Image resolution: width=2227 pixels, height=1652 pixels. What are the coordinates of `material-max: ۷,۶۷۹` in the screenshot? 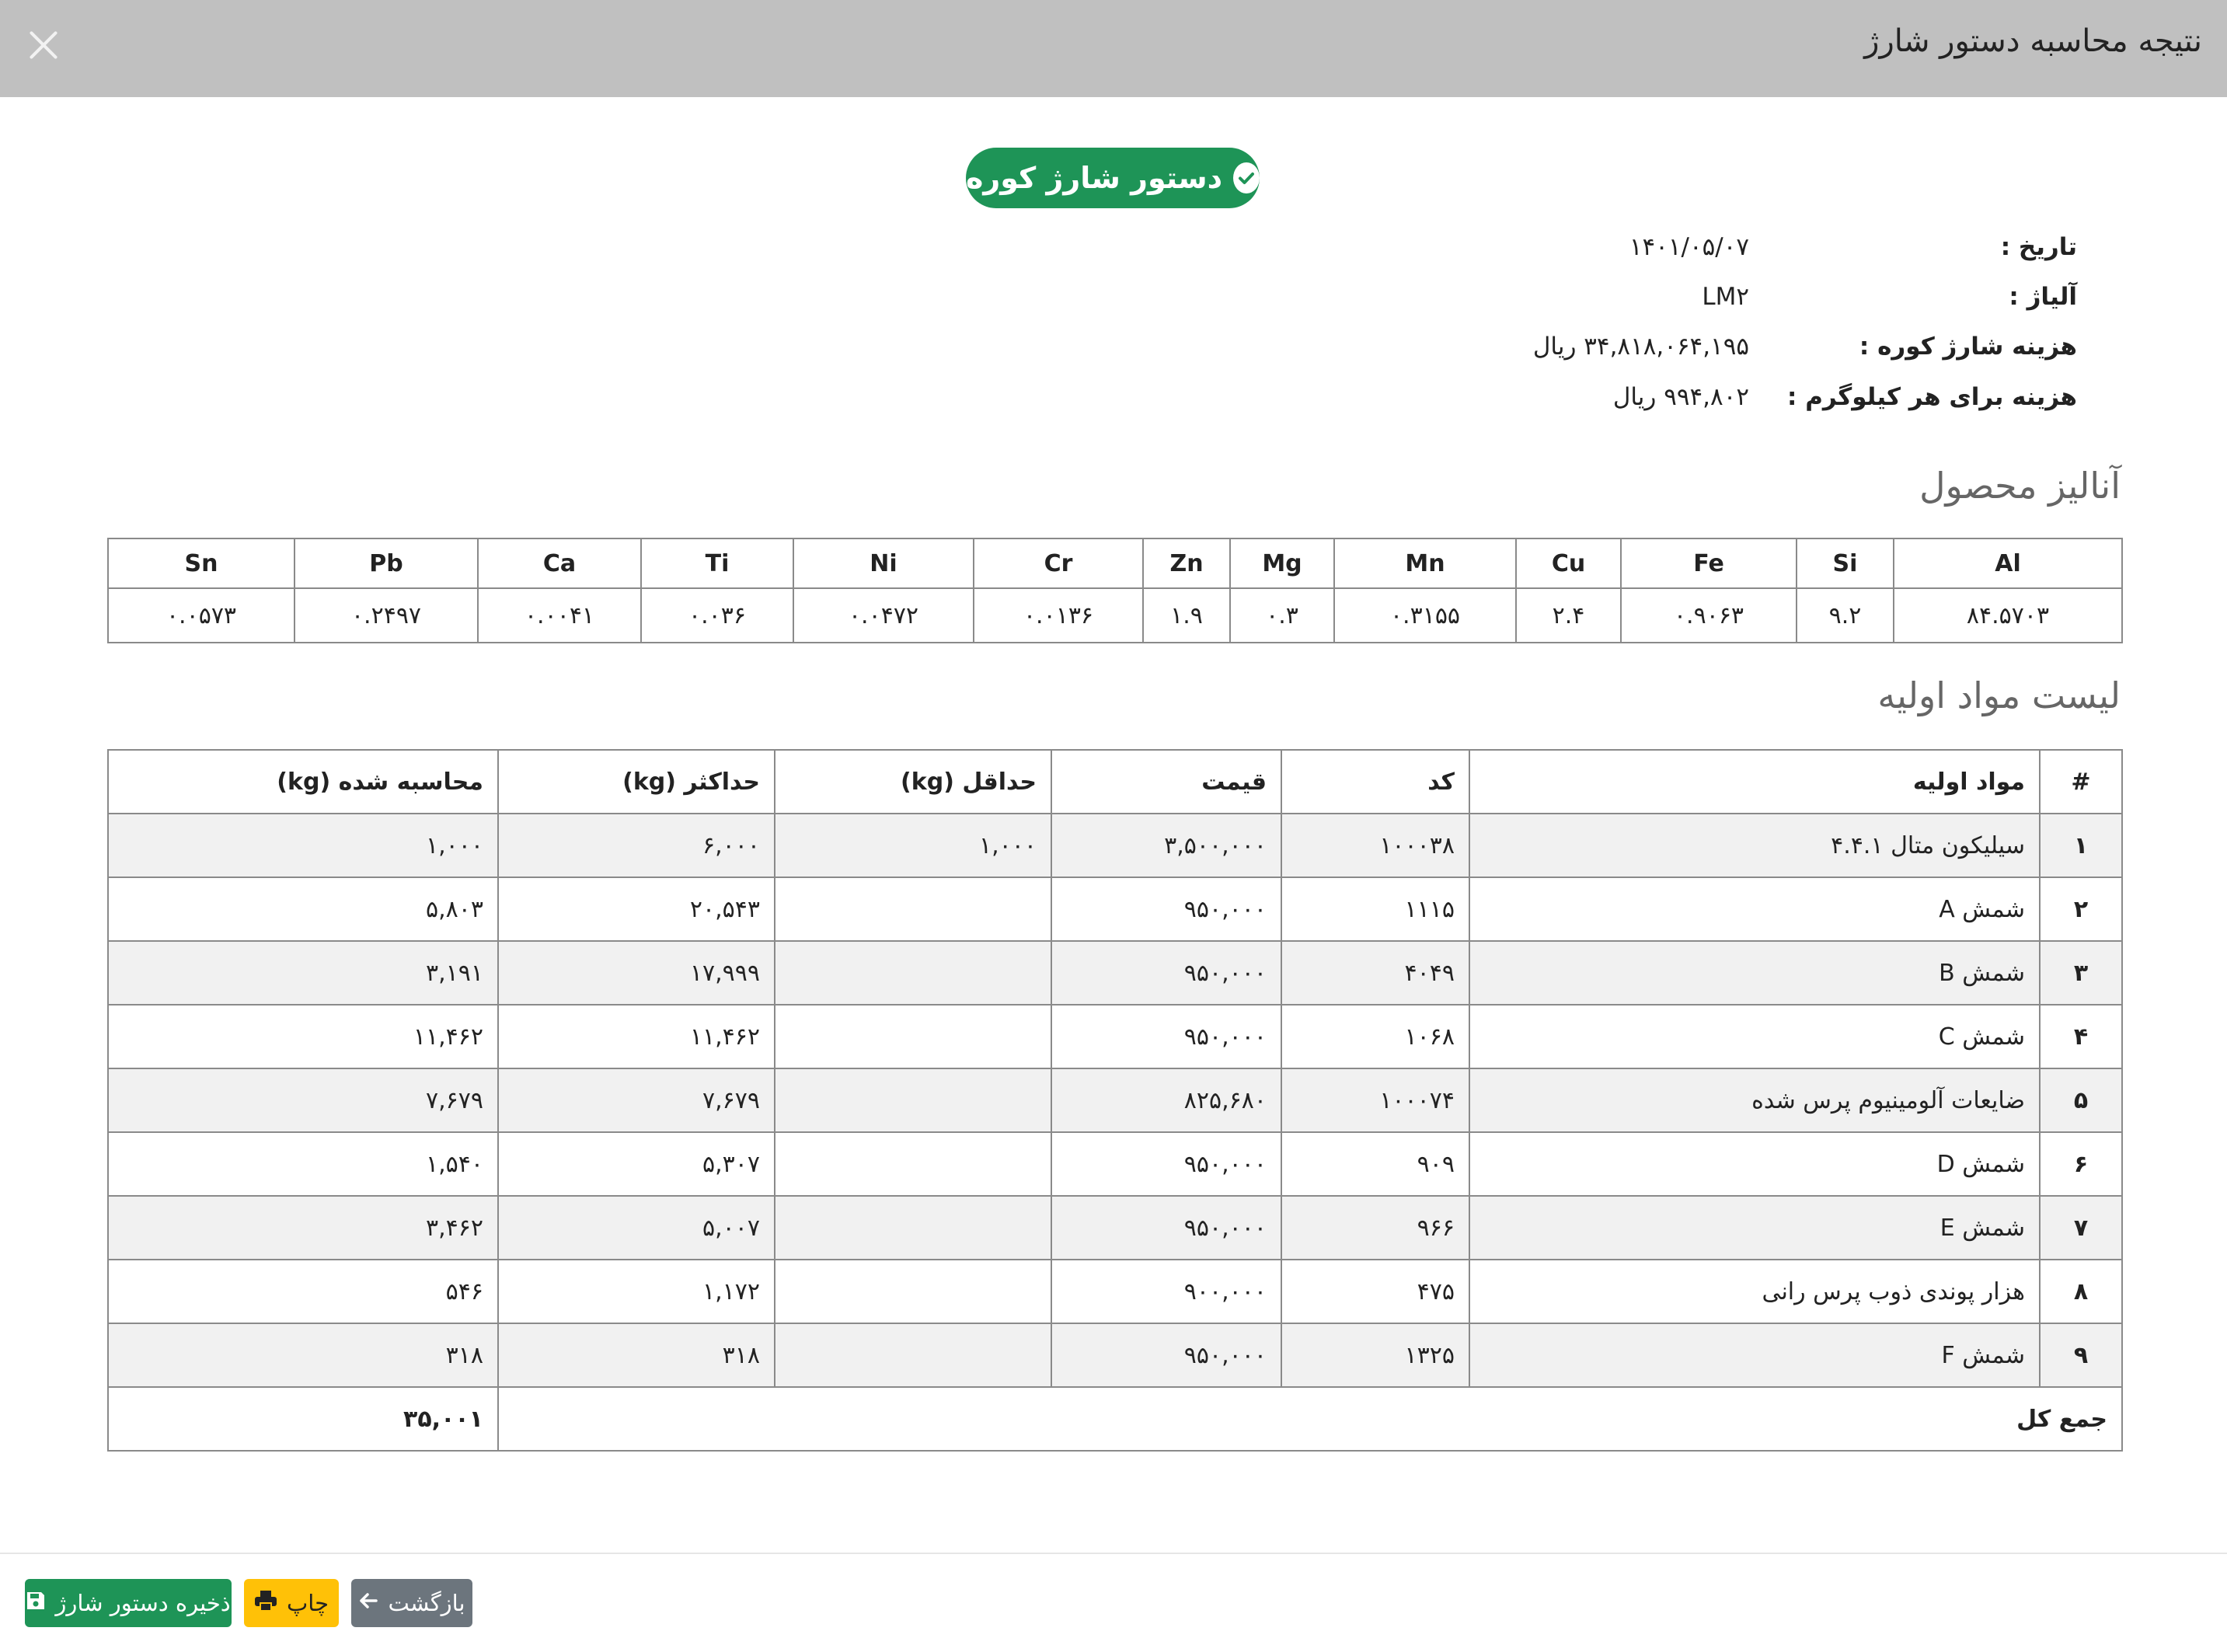 It's located at (636, 1100).